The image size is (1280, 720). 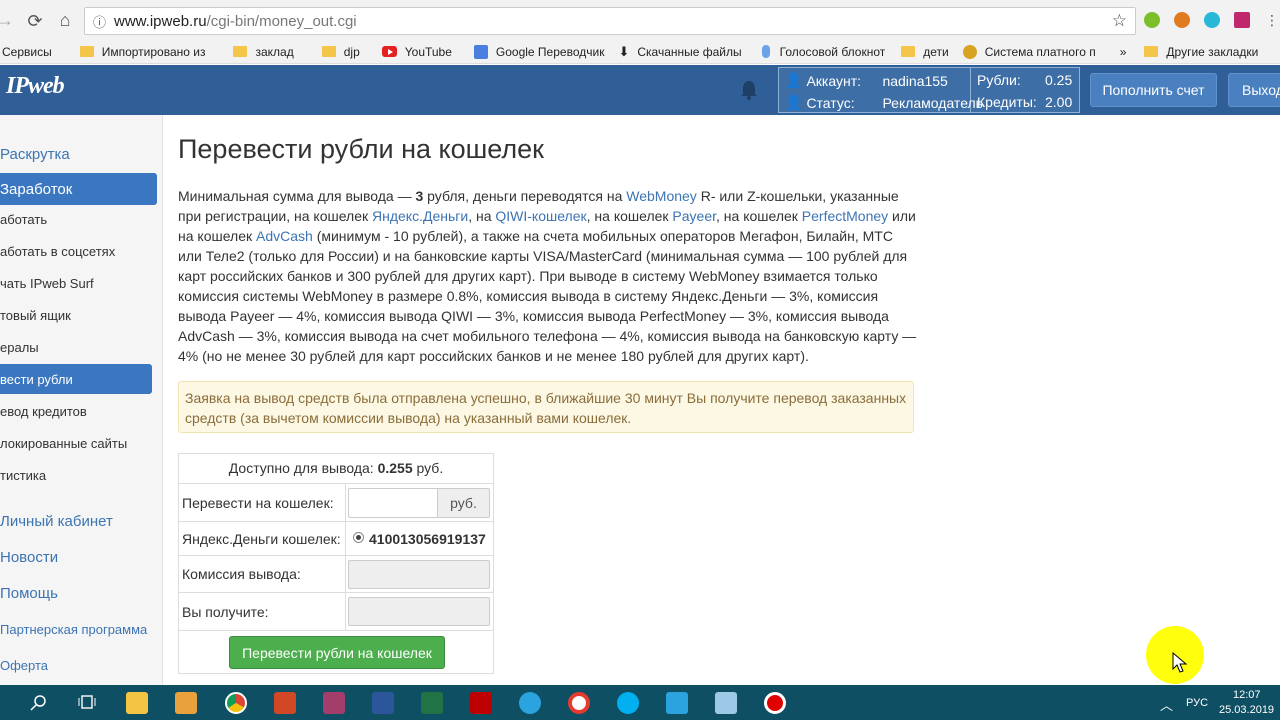 I want to click on logo-text: IPweb, so click(x=35, y=86).